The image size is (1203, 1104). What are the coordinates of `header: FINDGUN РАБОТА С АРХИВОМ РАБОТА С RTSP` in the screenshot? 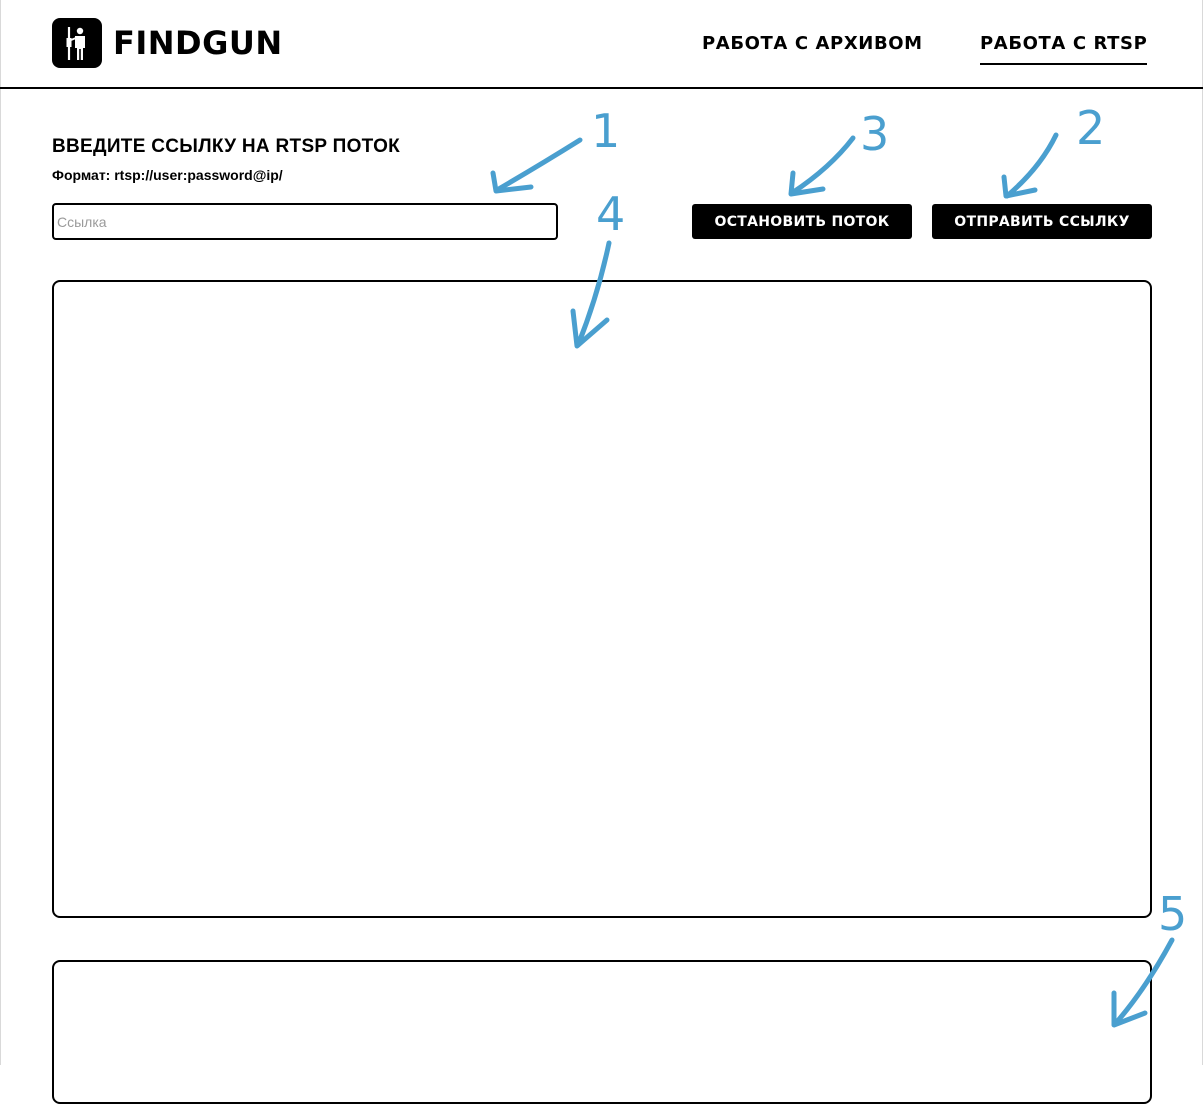 It's located at (601, 44).